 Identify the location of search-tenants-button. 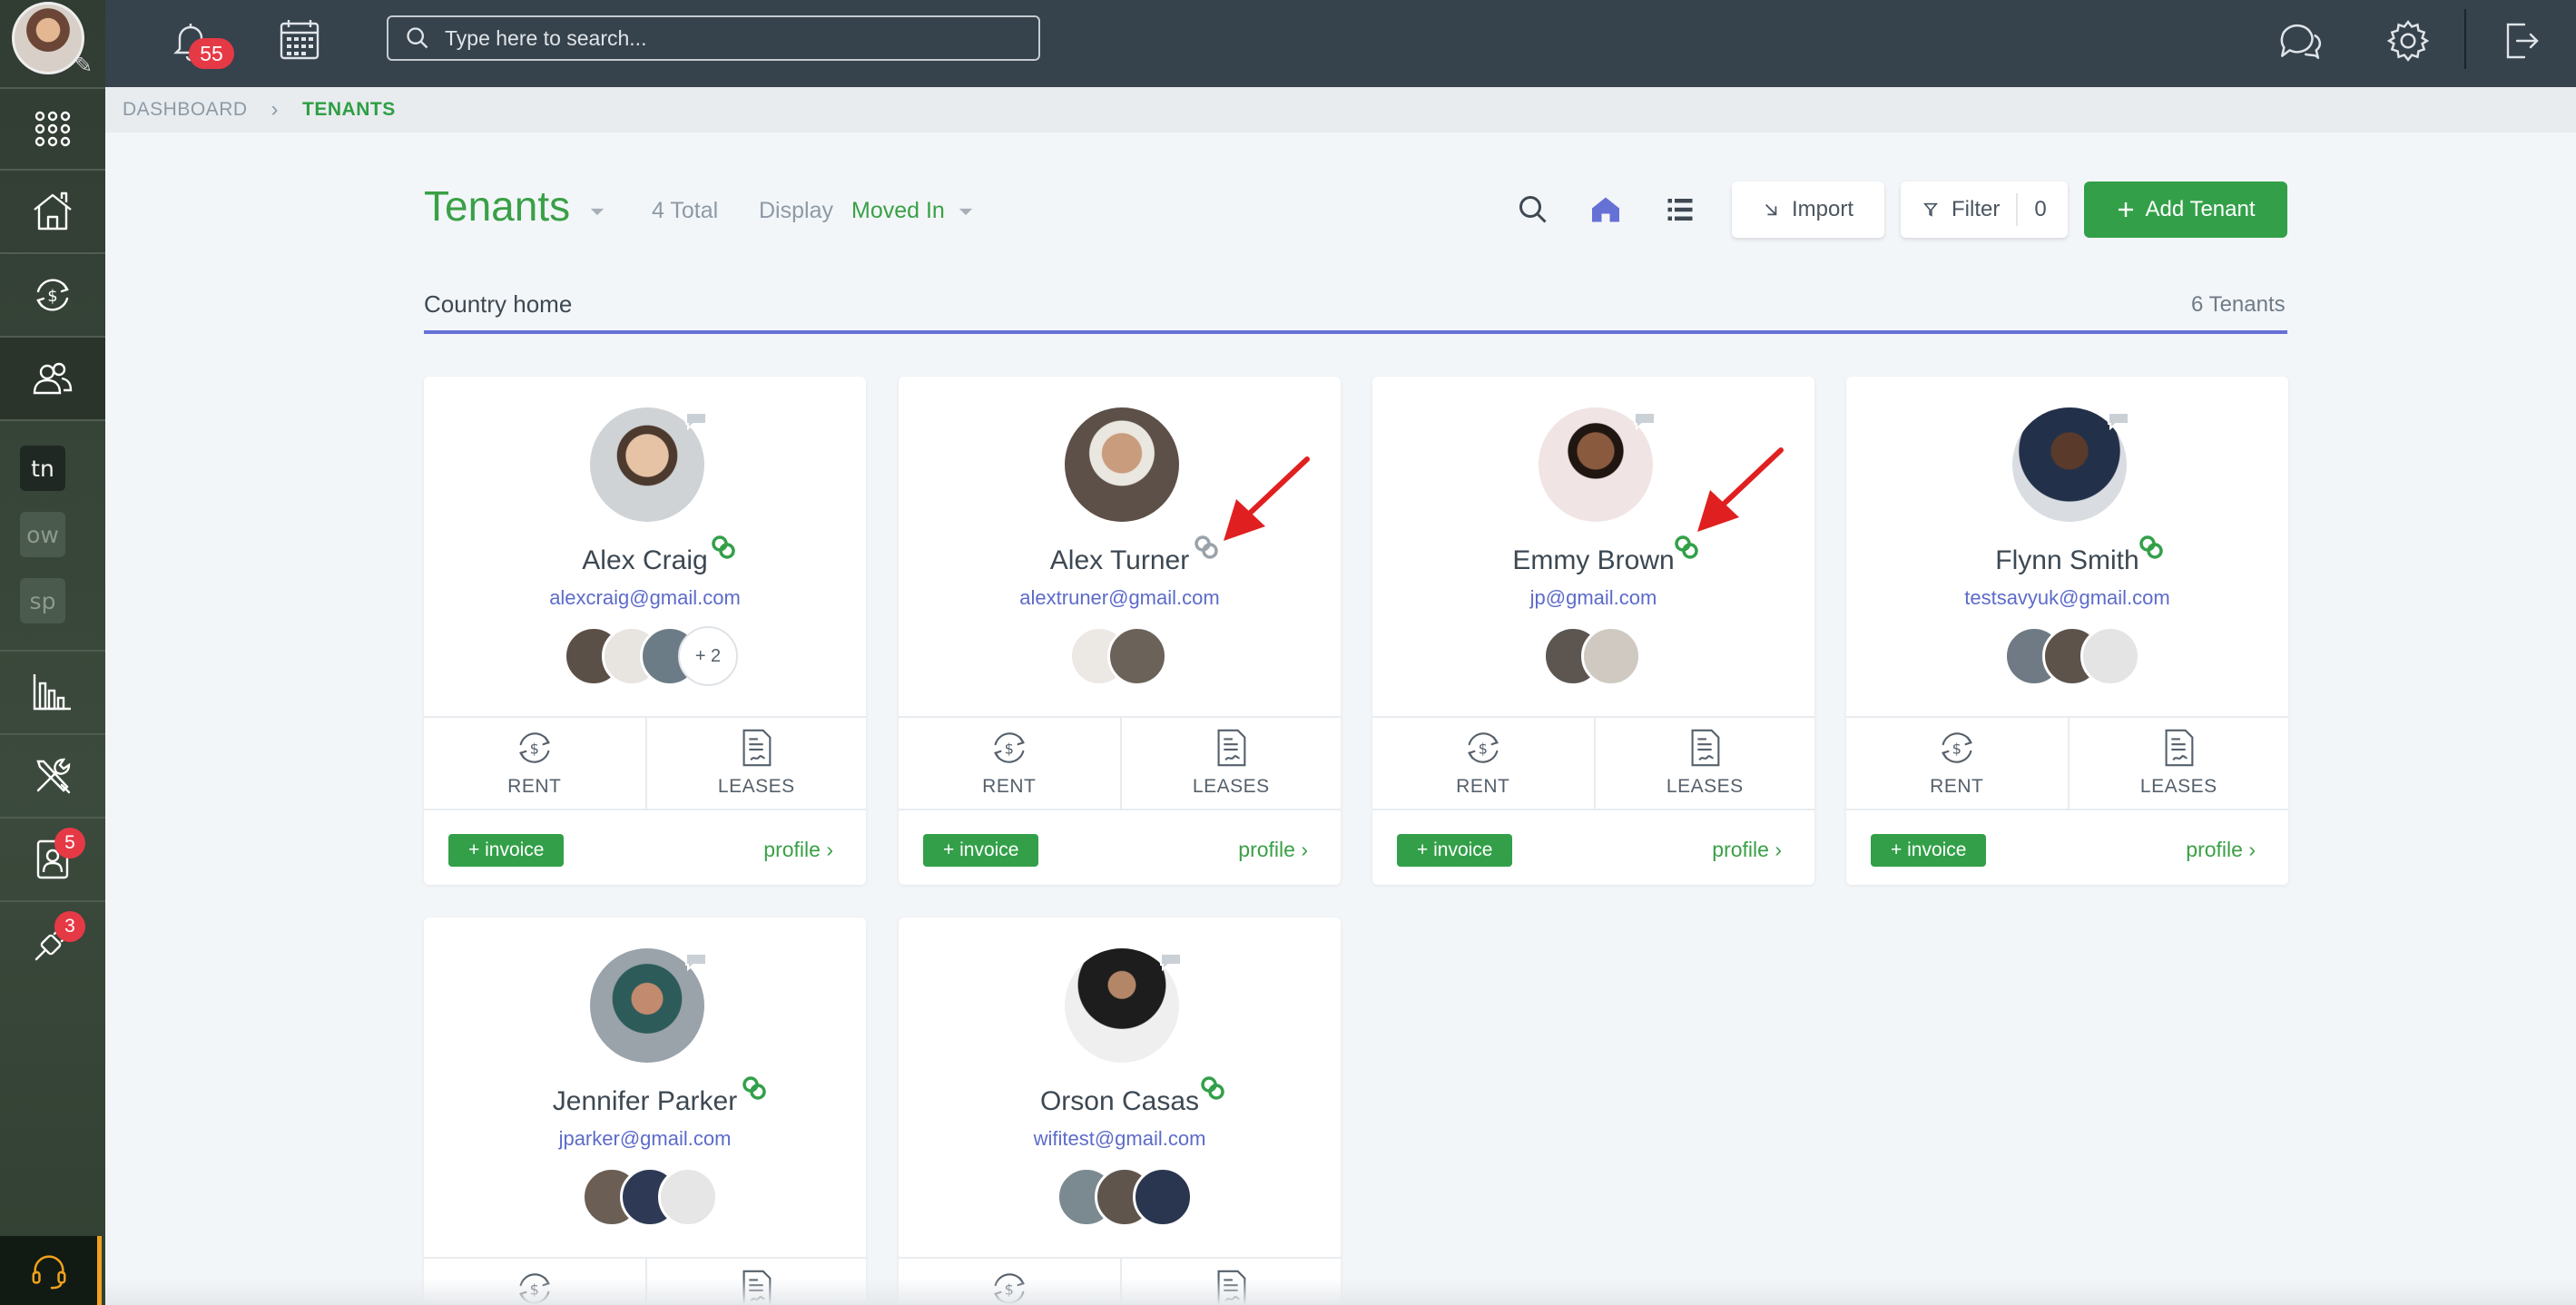
(1533, 210).